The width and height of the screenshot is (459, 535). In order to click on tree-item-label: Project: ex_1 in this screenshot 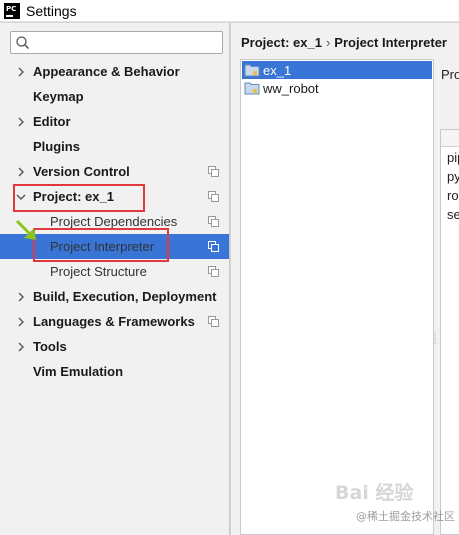, I will do `click(73, 196)`.